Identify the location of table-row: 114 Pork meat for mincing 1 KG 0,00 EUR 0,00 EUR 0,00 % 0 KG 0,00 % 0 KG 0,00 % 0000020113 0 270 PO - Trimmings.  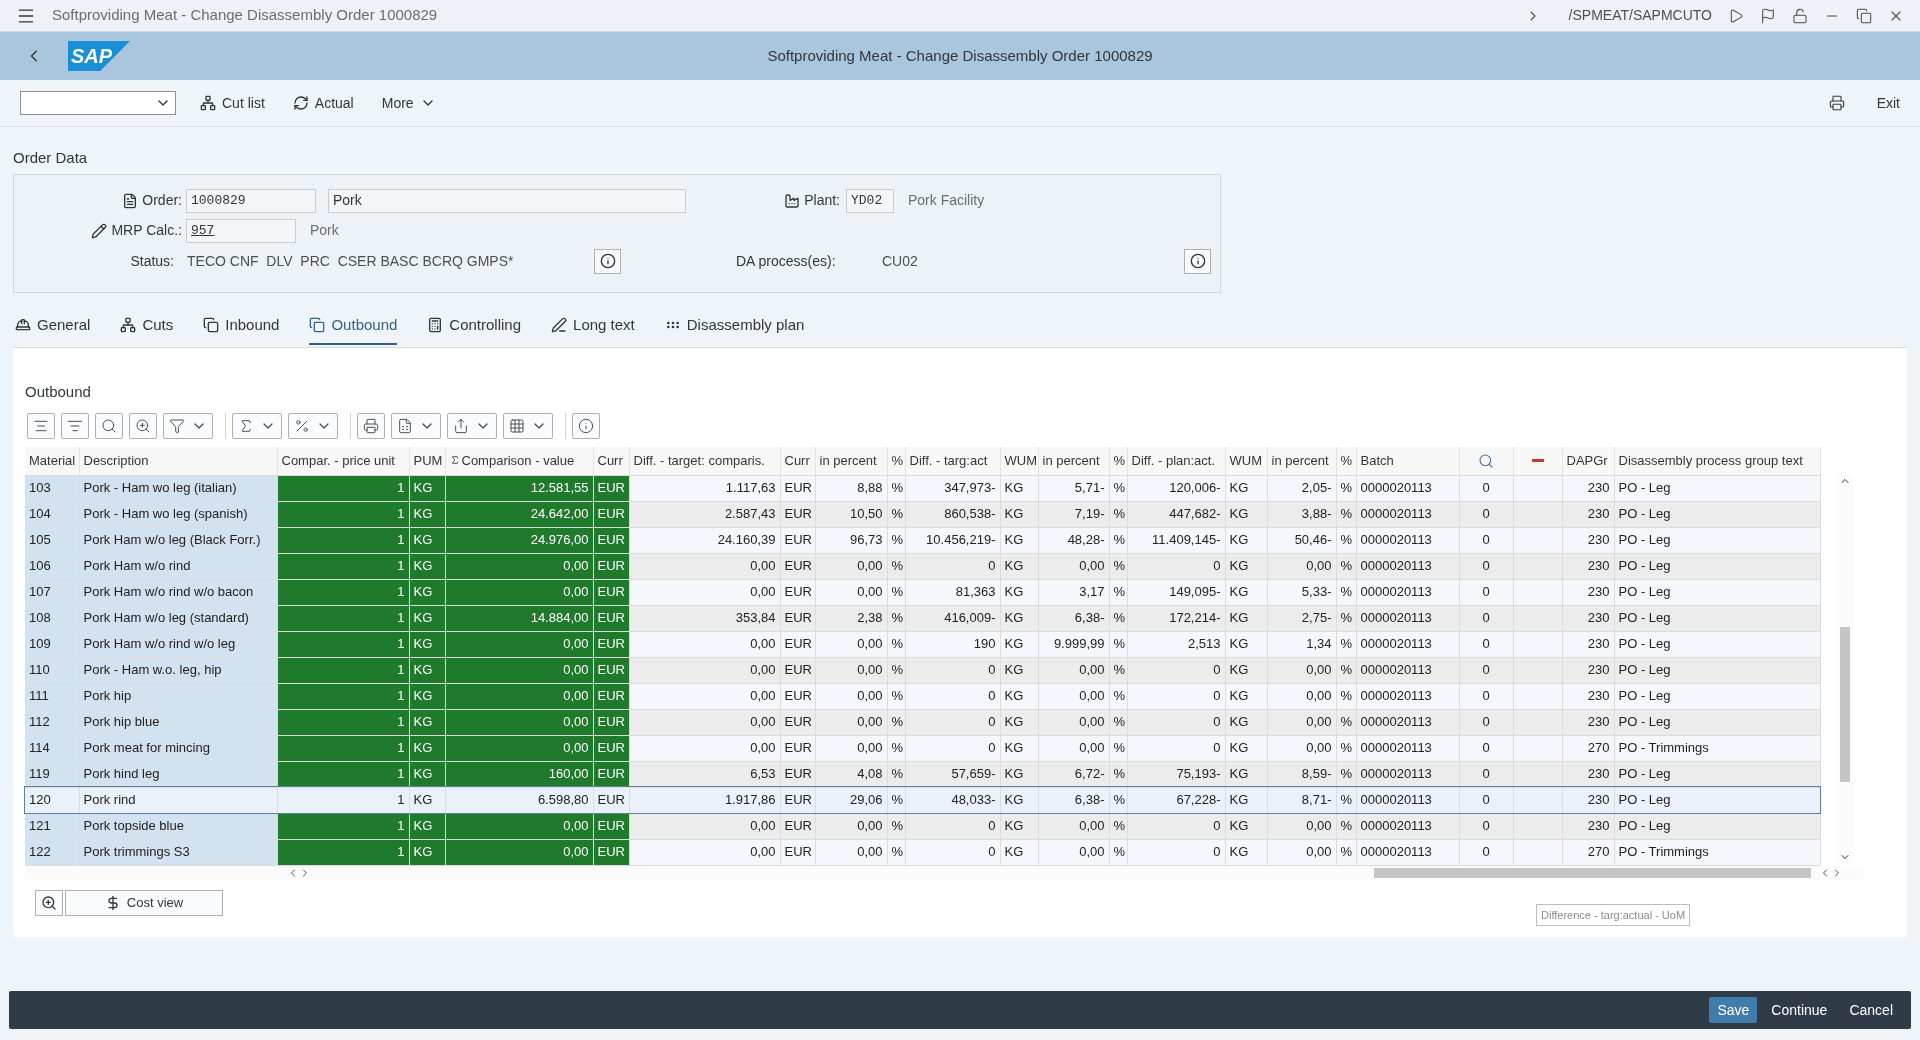
(922, 748).